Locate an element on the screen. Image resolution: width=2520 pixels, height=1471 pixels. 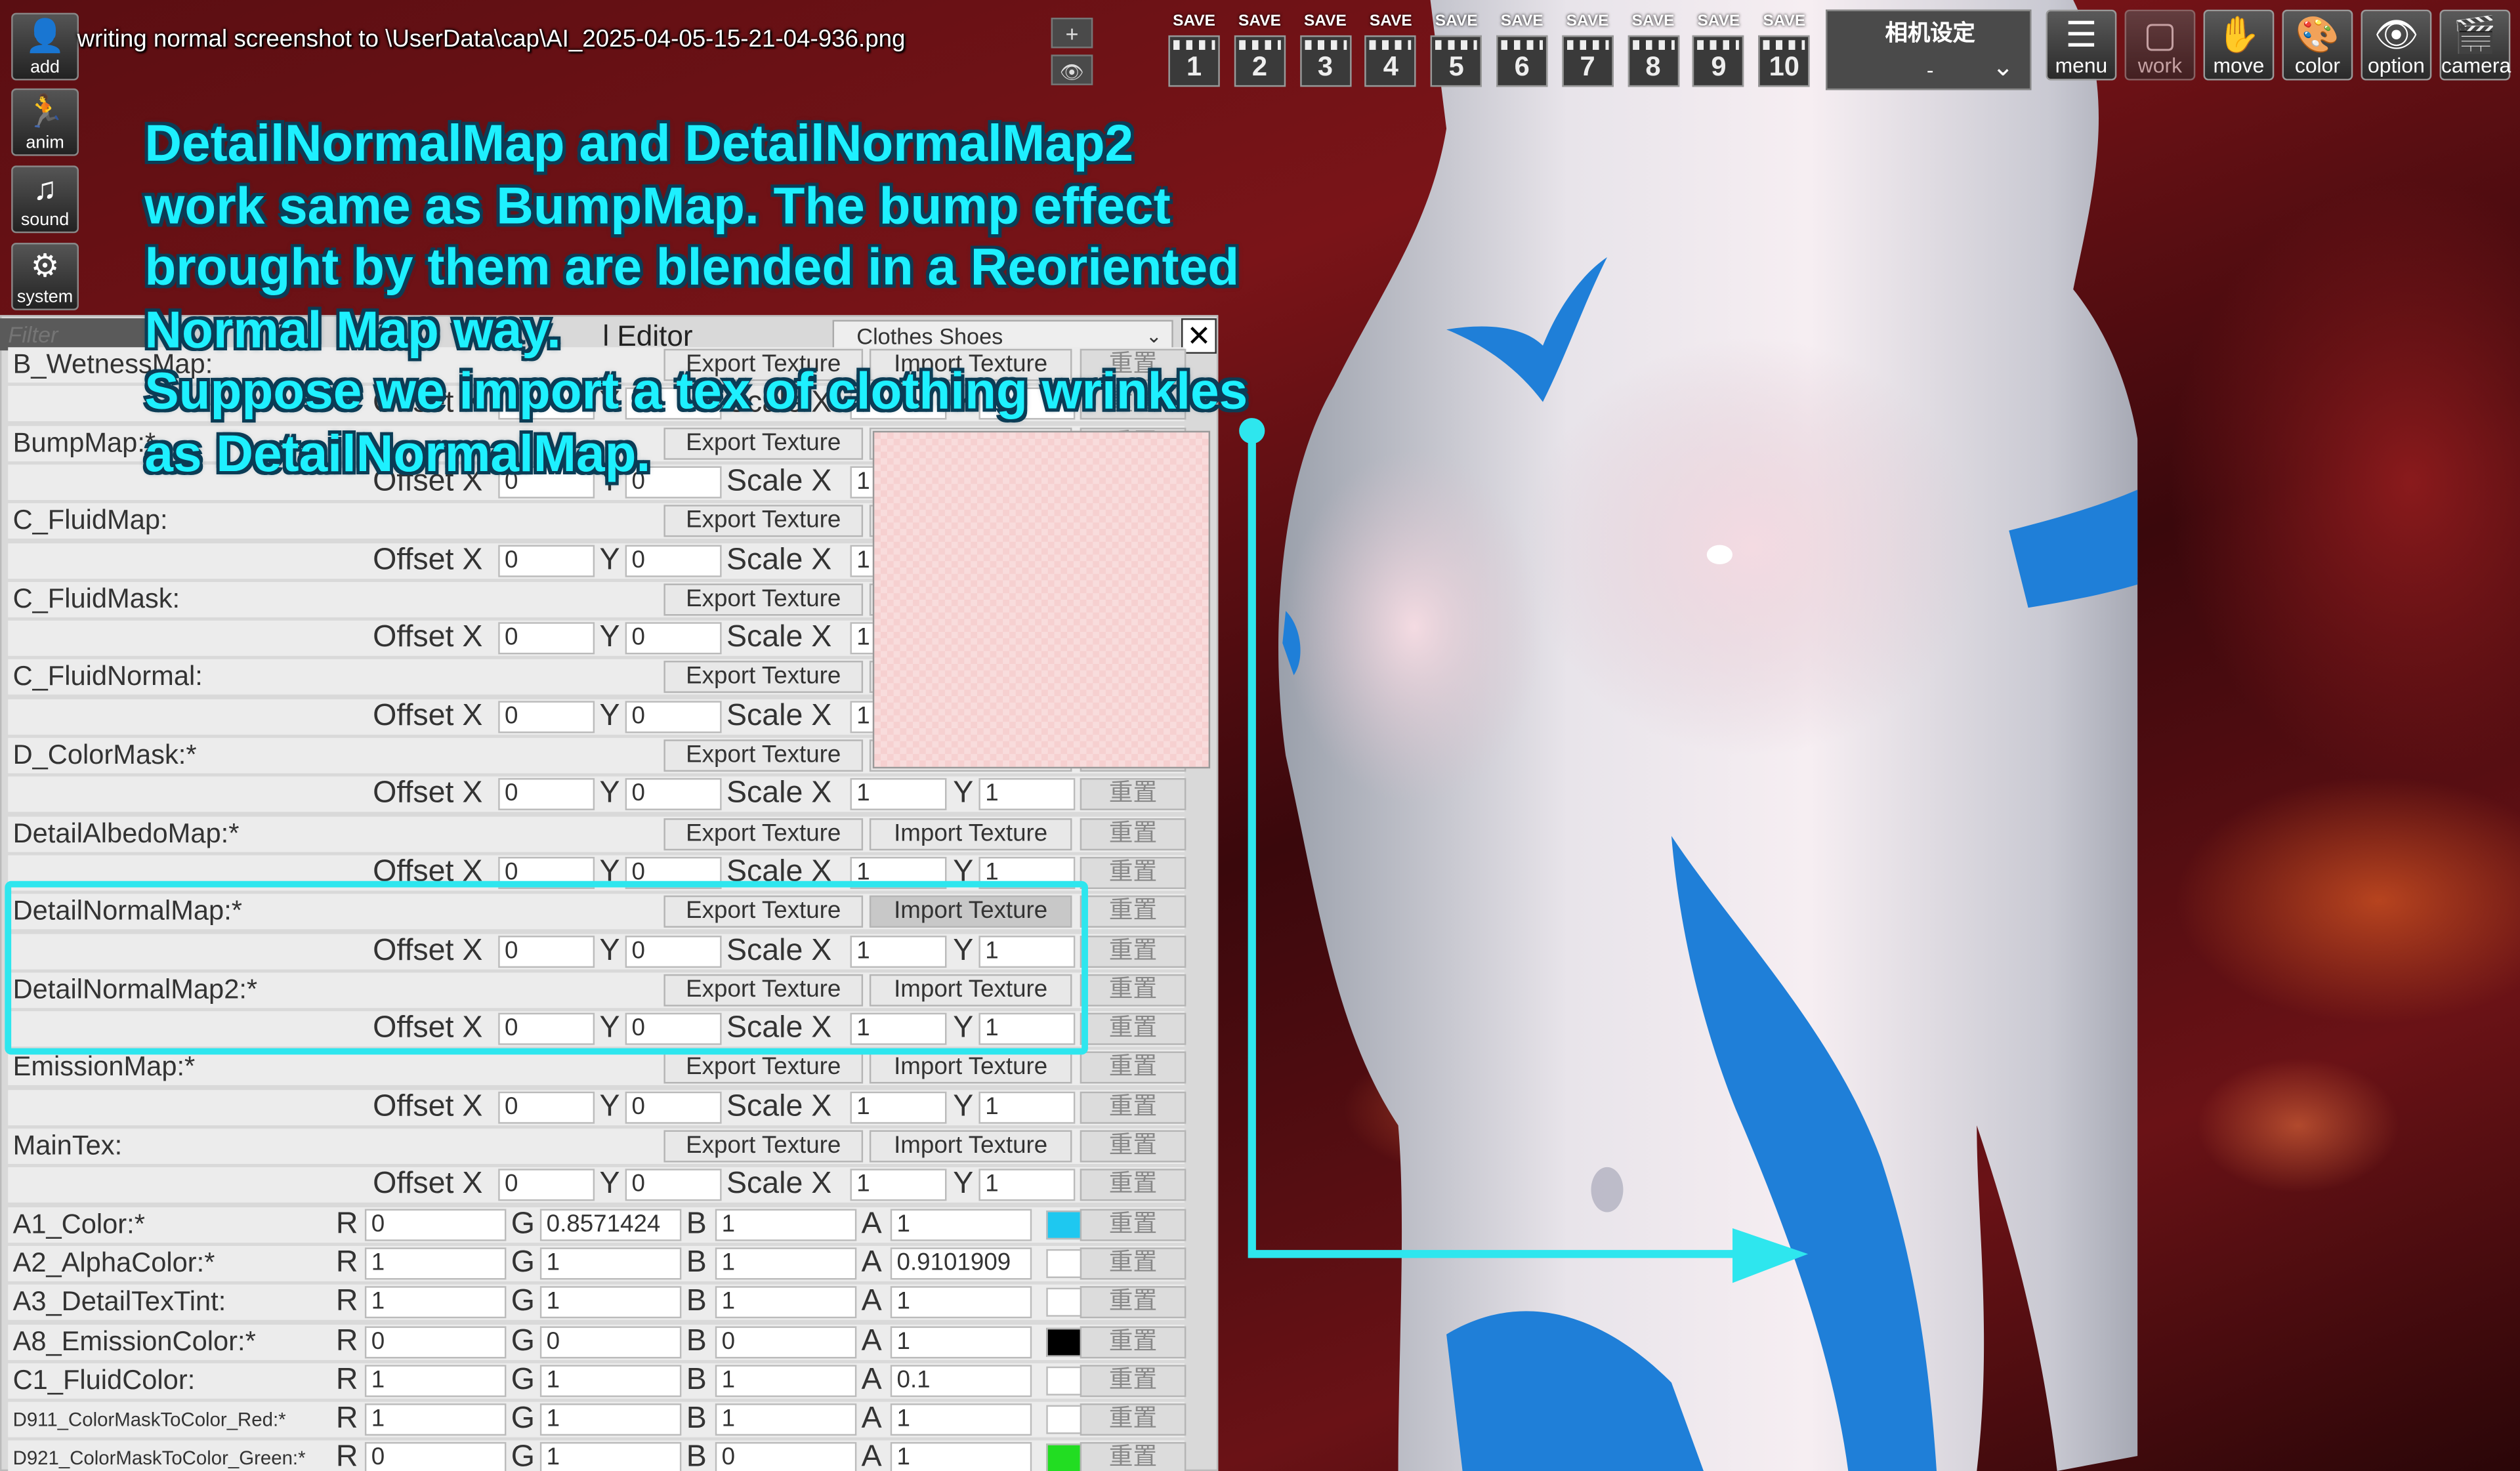
annotation-arrow is located at coordinates (1524, 850).